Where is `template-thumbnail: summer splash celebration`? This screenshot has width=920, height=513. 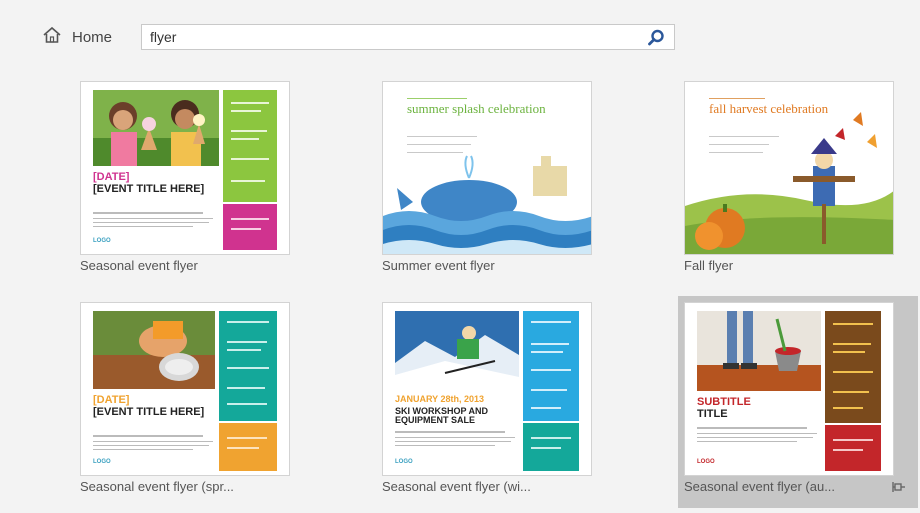 template-thumbnail: summer splash celebration is located at coordinates (487, 168).